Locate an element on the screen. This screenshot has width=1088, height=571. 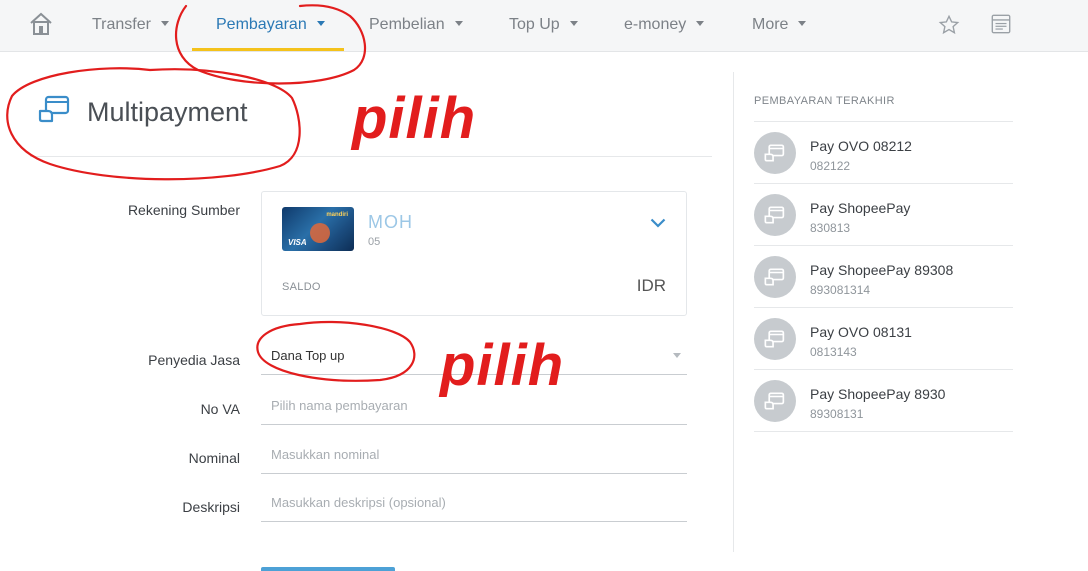
description-input is located at coordinates (474, 503).